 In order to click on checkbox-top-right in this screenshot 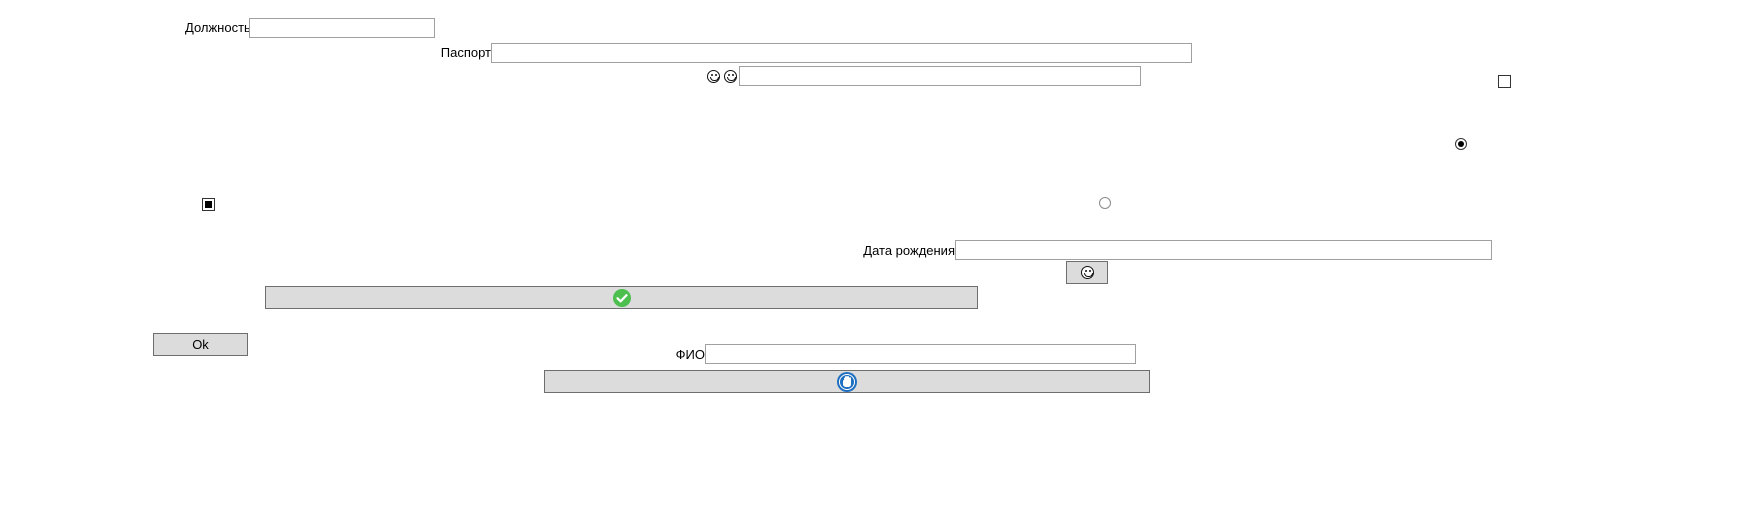, I will do `click(1504, 81)`.